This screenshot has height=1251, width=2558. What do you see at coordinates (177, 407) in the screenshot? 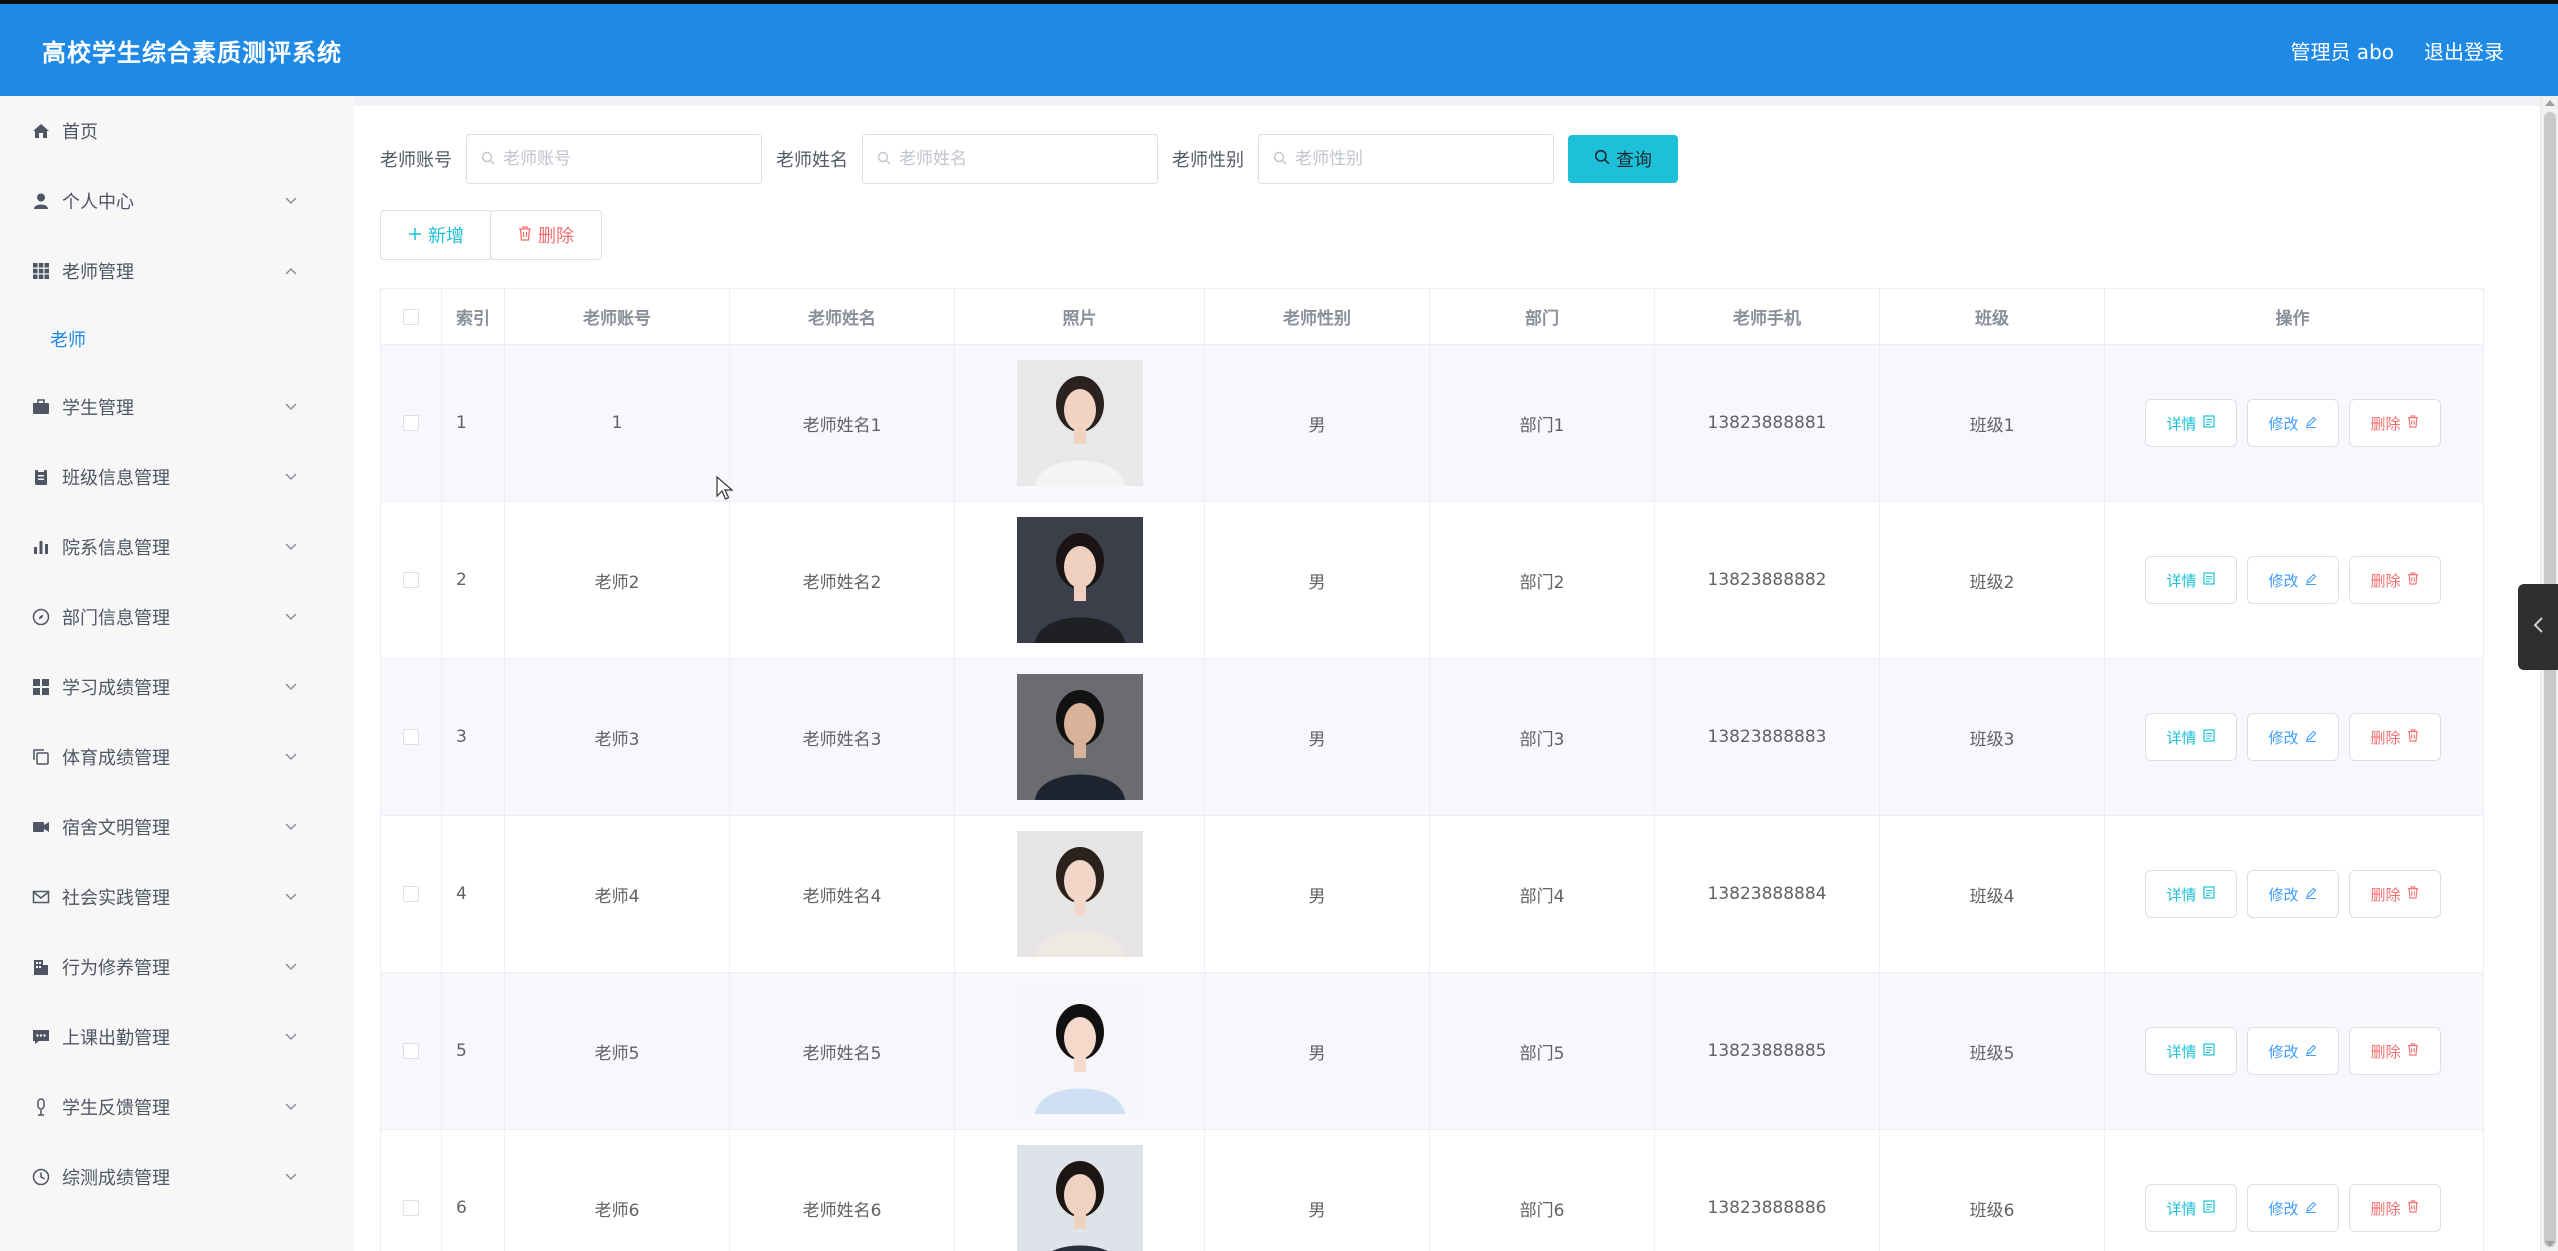
I see `sidebar-item-student-management: 学生管理` at bounding box center [177, 407].